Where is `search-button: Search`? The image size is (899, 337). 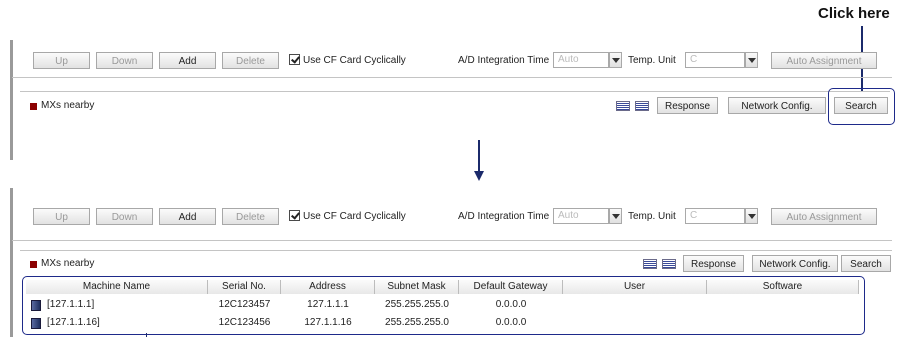
search-button: Search is located at coordinates (866, 263).